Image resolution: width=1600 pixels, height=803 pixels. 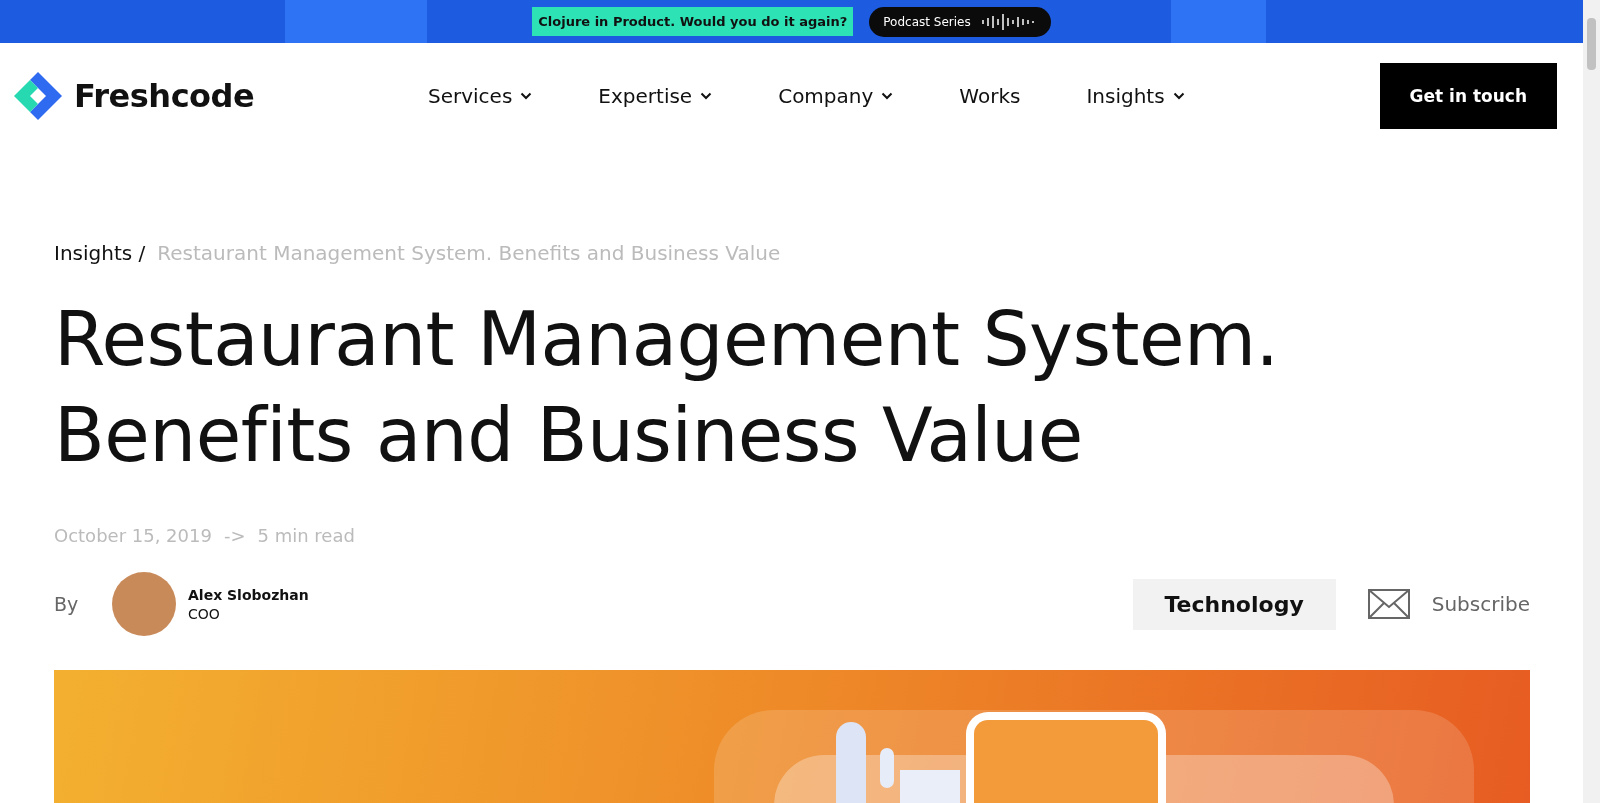 What do you see at coordinates (469, 253) in the screenshot?
I see `breadcrumb-current: Restaurant Management System. Benefits and Business Value` at bounding box center [469, 253].